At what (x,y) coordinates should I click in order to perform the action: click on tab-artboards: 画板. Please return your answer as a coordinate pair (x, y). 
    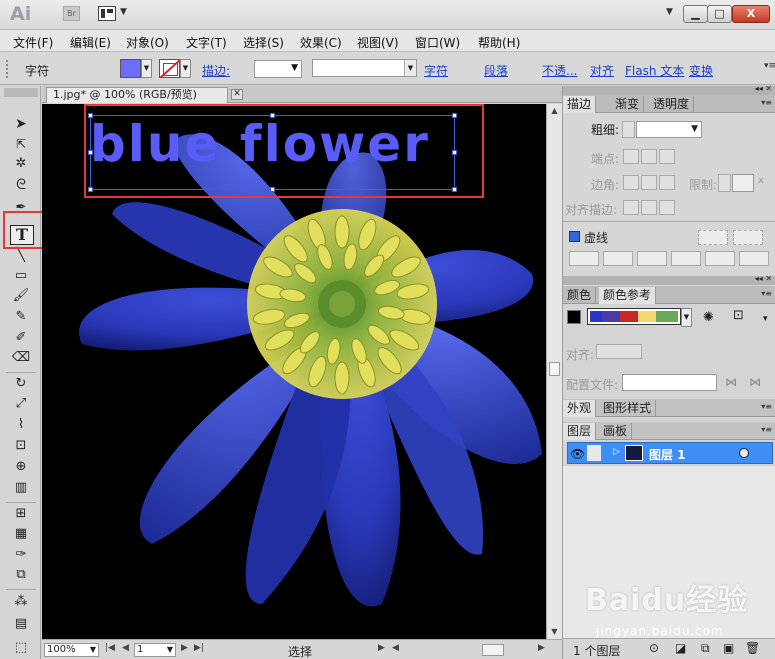
    Looking at the image, I should click on (616, 431).